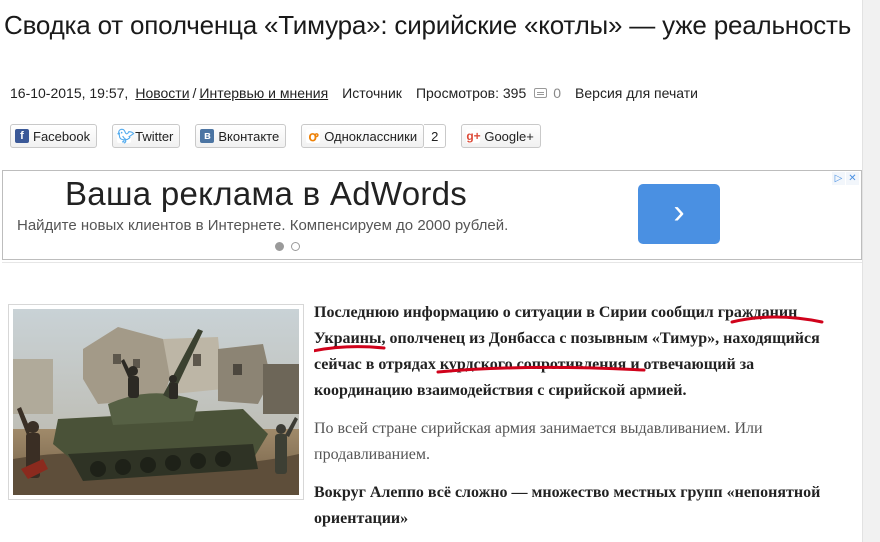 The height and width of the screenshot is (542, 880). Describe the element at coordinates (263, 93) in the screenshot. I see `category-link-interviews: Интервью и мнения` at that location.